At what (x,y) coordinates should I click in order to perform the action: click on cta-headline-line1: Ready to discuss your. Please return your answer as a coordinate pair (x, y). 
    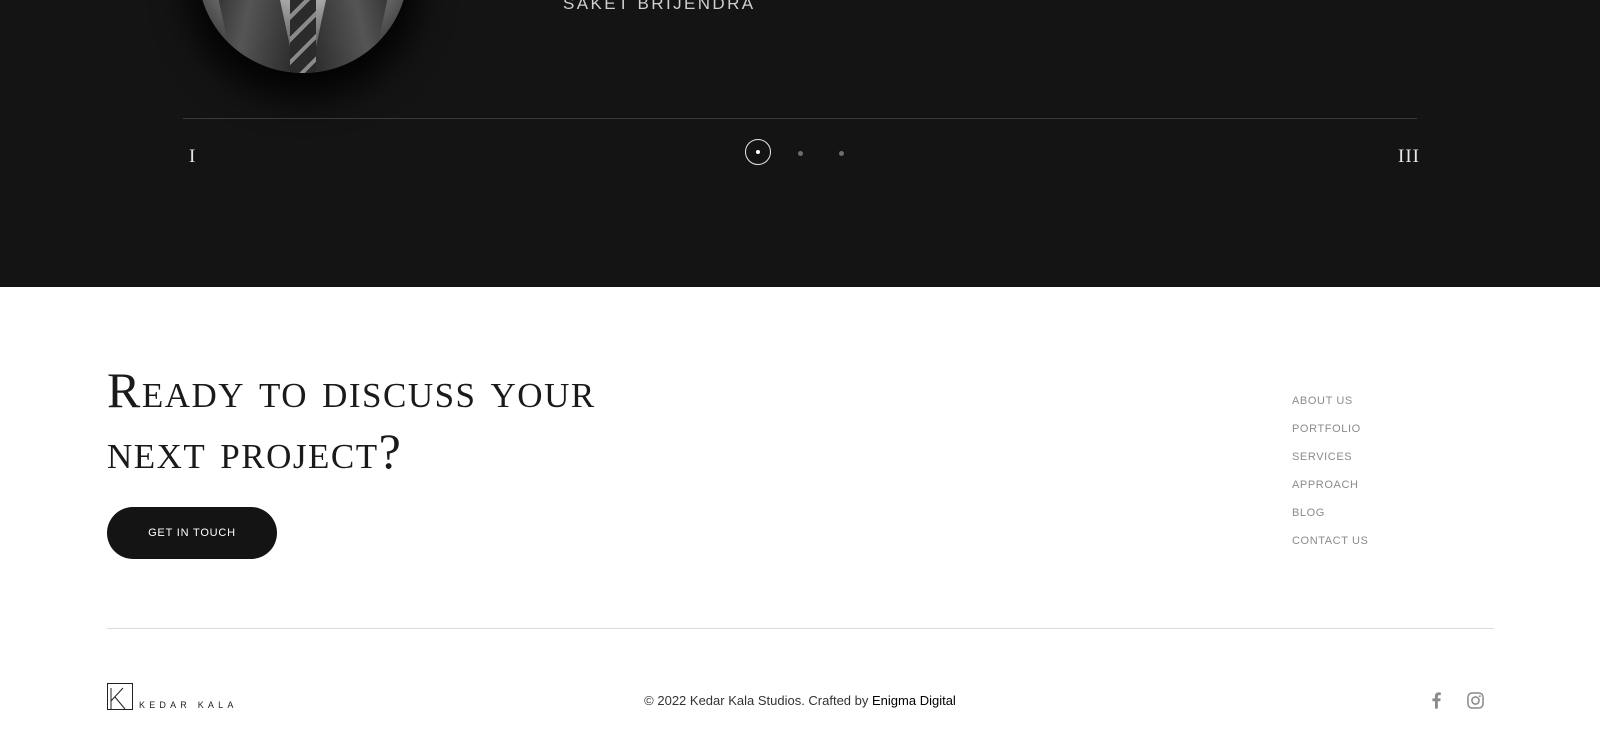
    Looking at the image, I should click on (351, 390).